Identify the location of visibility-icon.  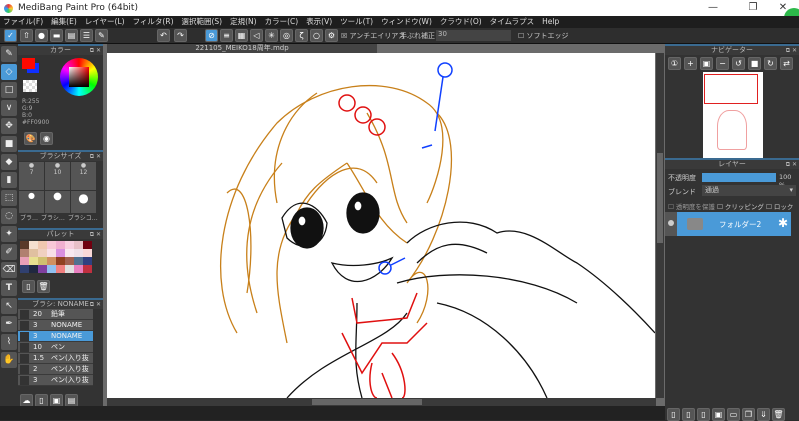
(671, 223).